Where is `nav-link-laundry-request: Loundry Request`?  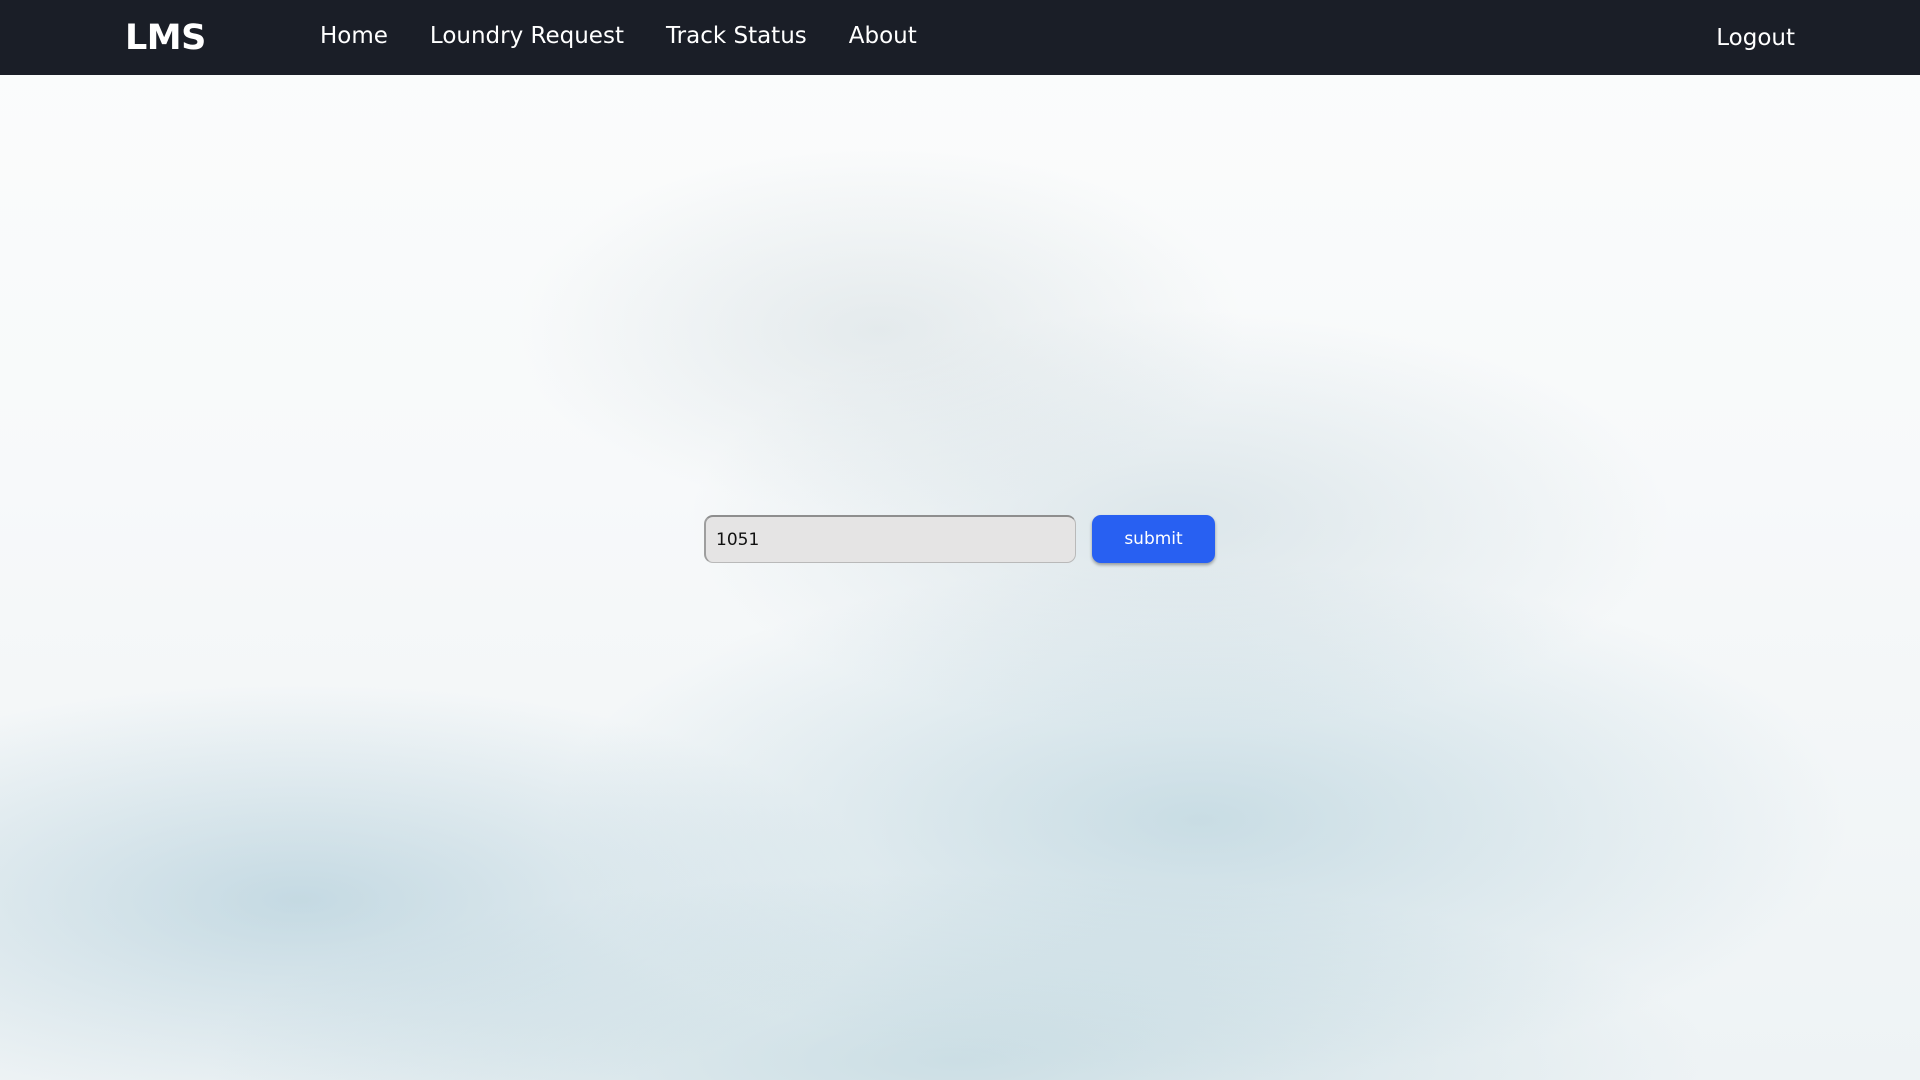
nav-link-laundry-request: Loundry Request is located at coordinates (527, 37).